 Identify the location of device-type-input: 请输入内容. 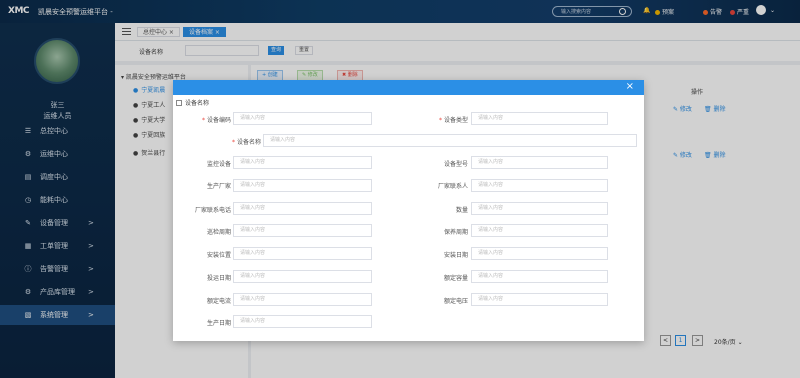
(539, 118).